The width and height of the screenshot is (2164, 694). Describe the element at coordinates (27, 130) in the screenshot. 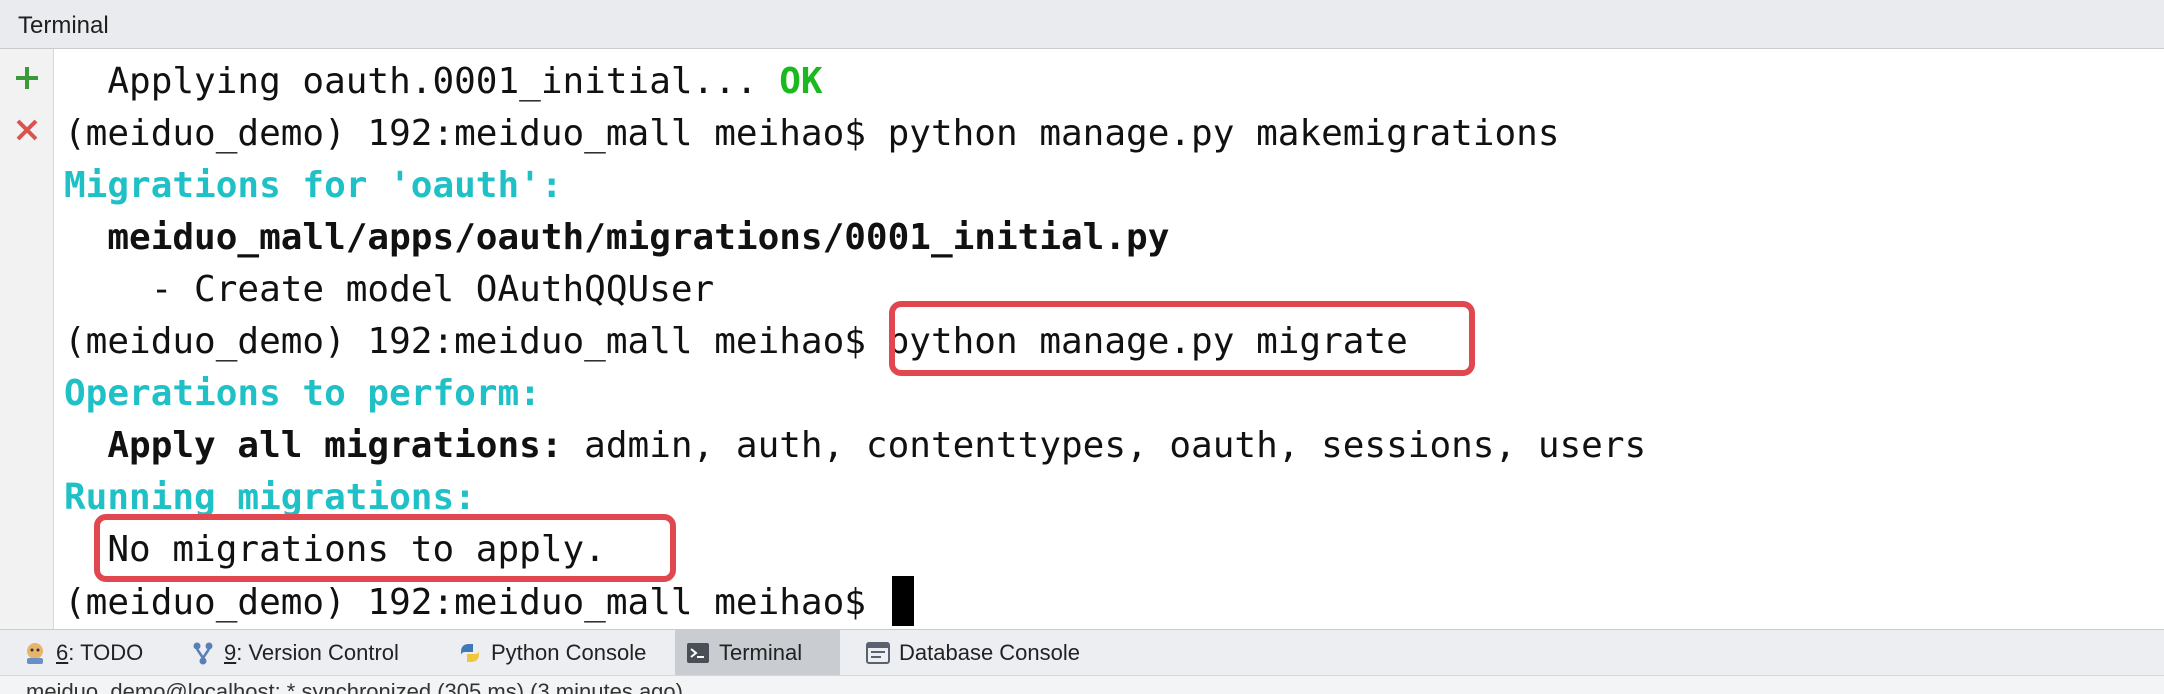

I see `close-icon` at that location.